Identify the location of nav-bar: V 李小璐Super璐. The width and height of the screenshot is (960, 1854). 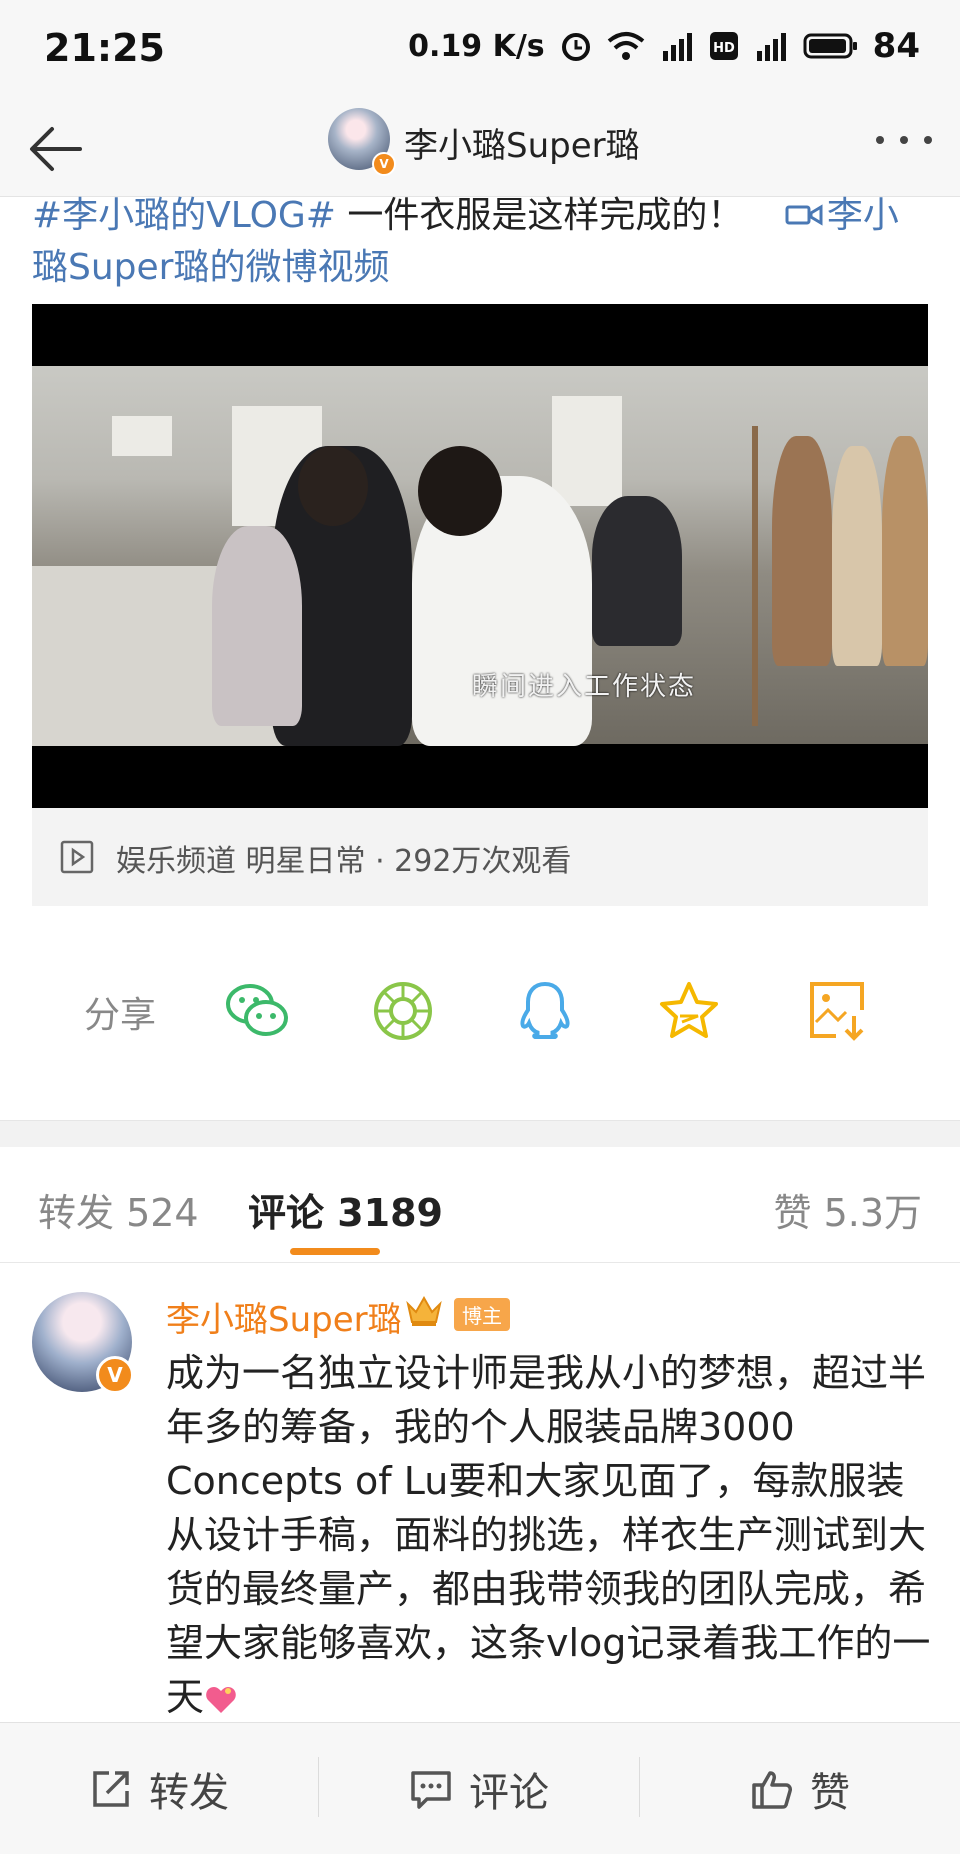
(480, 148).